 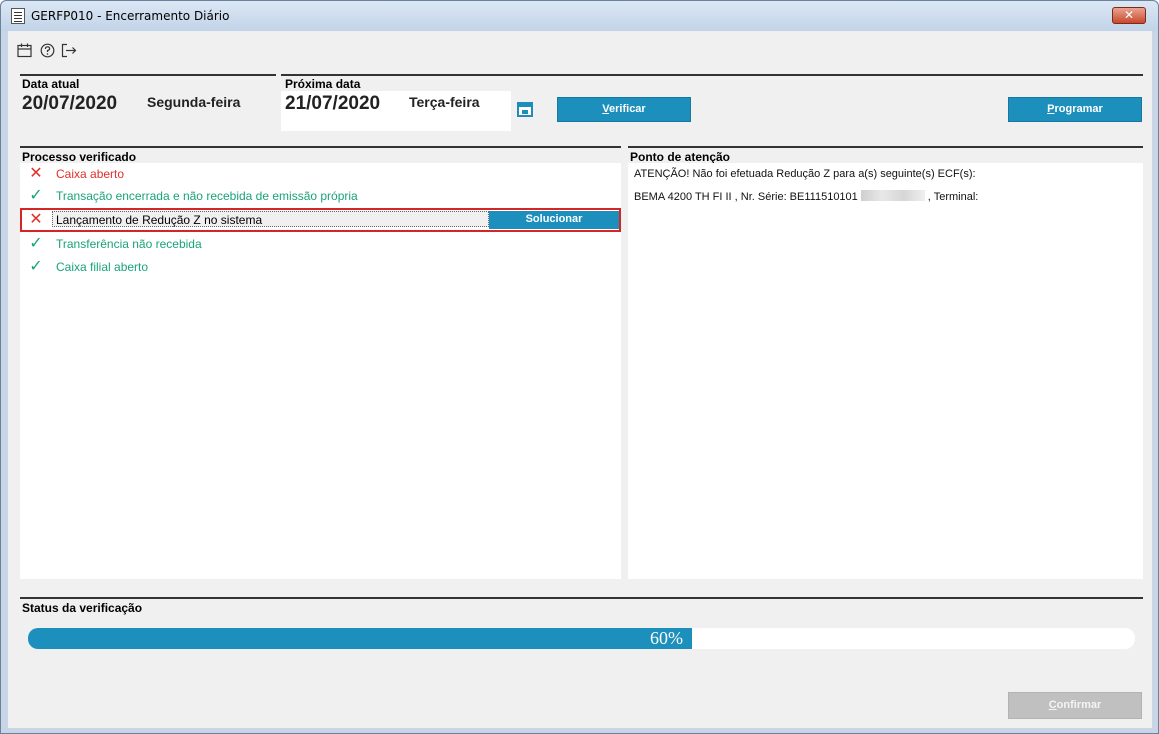 I want to click on window-icon, so click(x=18, y=16).